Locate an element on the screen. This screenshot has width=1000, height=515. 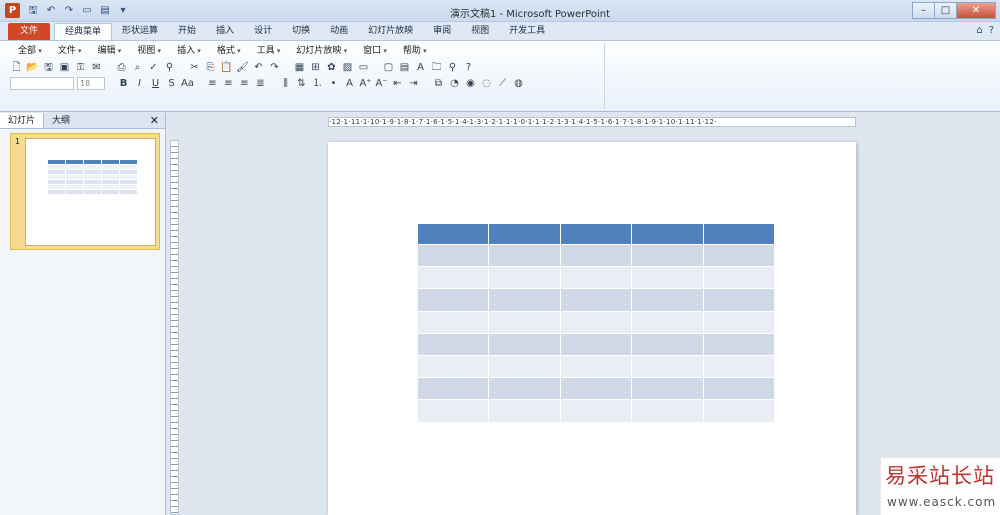
new-slide-icon: ▢ is located at coordinates (388, 67).